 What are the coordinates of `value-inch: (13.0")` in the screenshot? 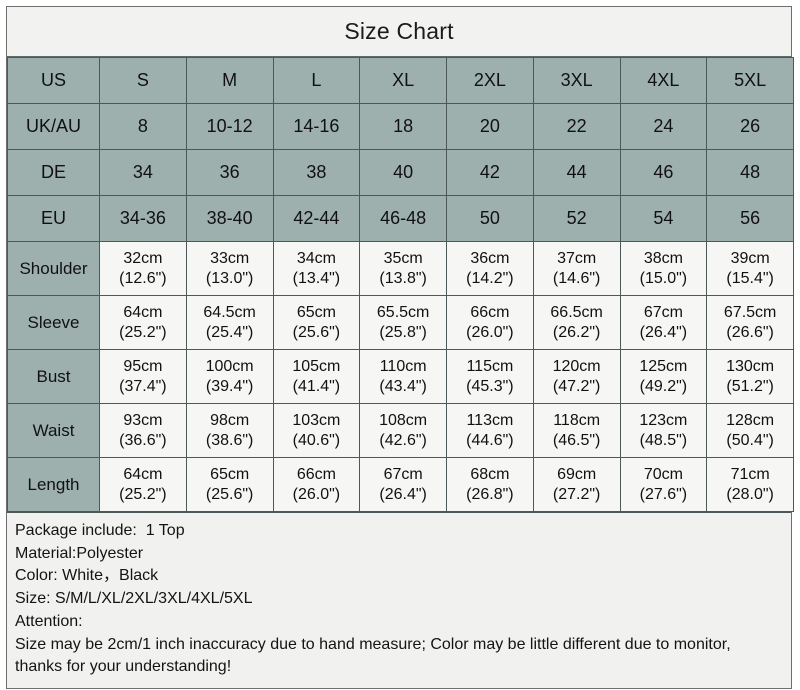 It's located at (229, 278).